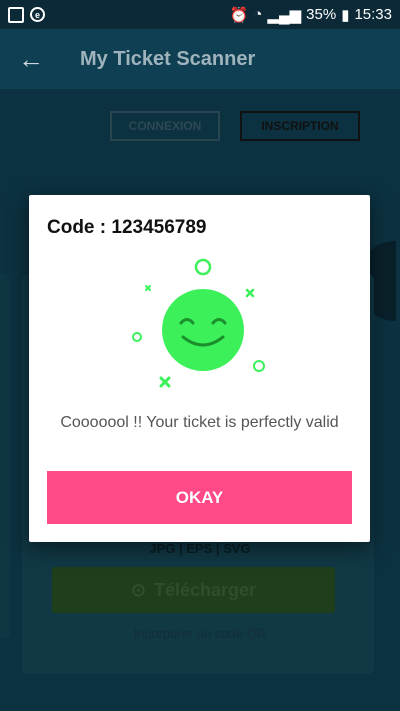 The width and height of the screenshot is (400, 711). What do you see at coordinates (198, 323) in the screenshot?
I see `smiley-face-icon` at bounding box center [198, 323].